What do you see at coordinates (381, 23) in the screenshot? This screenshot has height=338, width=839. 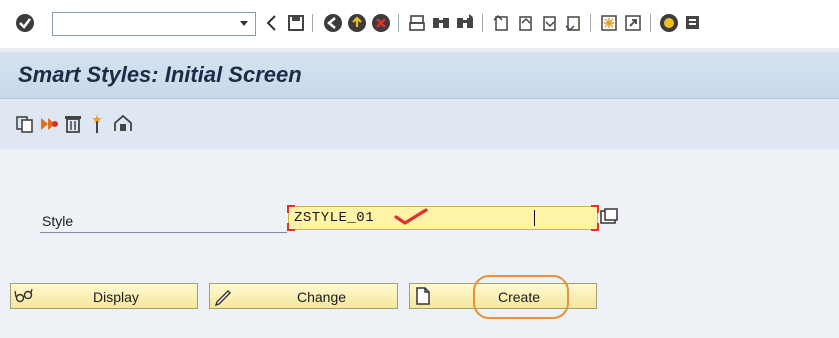 I see `cancel-icon` at bounding box center [381, 23].